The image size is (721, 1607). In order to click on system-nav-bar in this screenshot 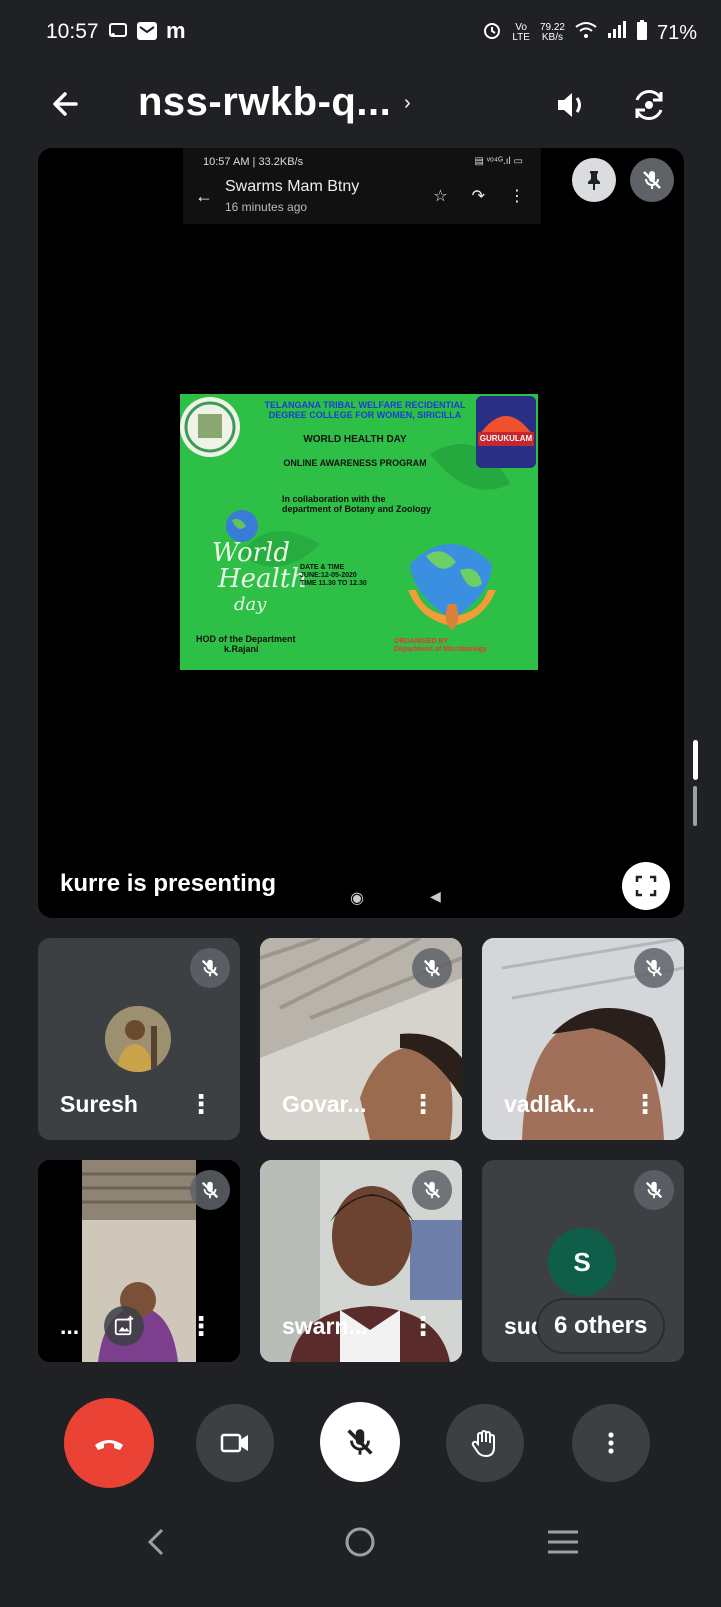, I will do `click(360, 1558)`.